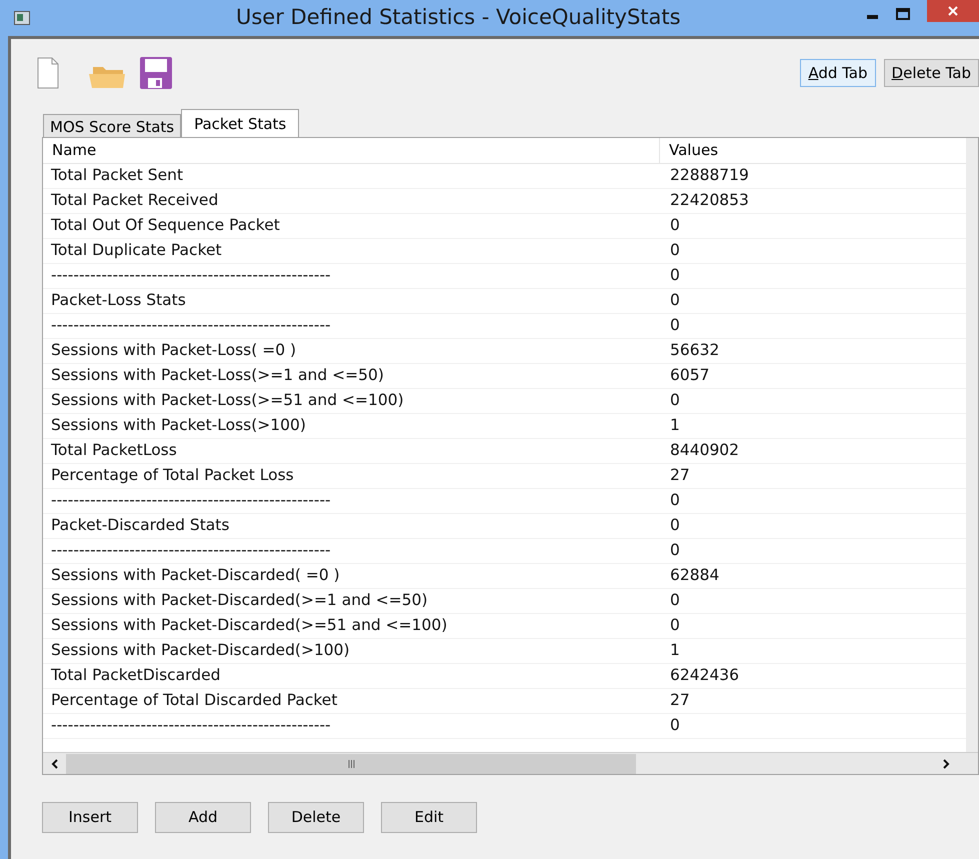 This screenshot has width=979, height=859. I want to click on table-cell-text: Packet-Discarded Stats, so click(140, 525).